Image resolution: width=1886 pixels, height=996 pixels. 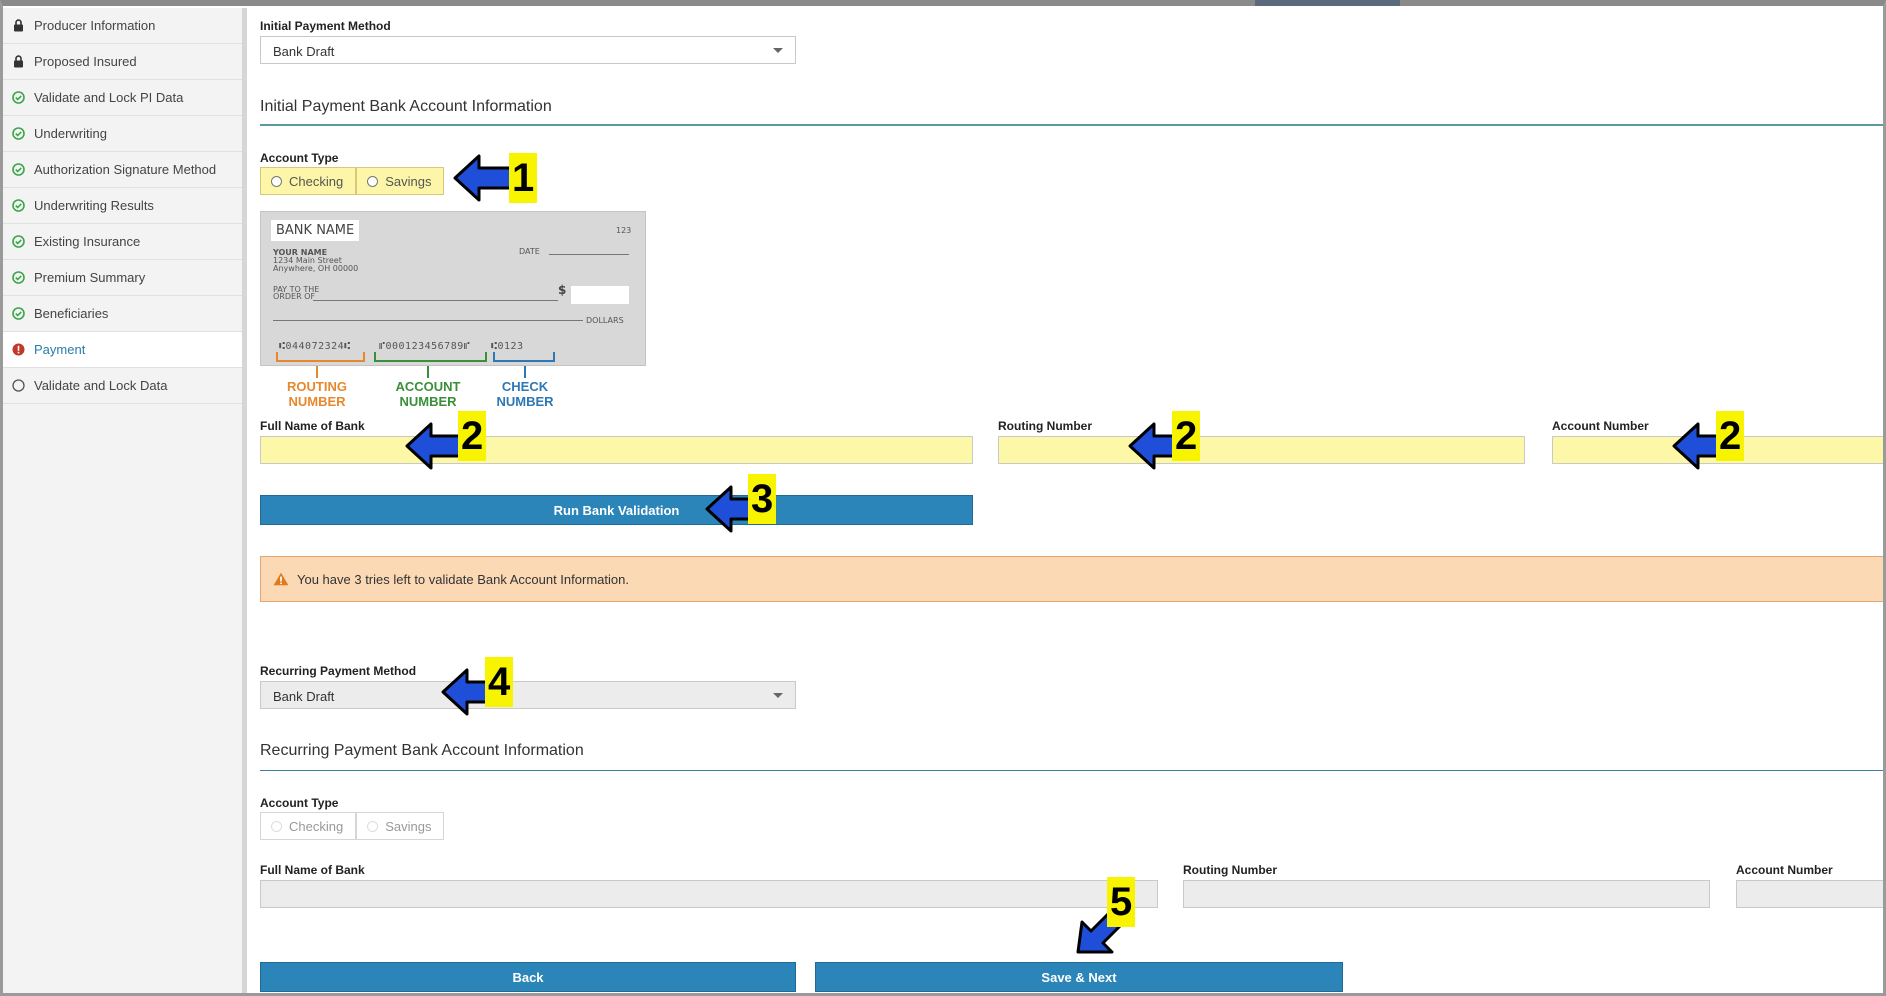 I want to click on initial-payment-method-select: Bank Draft, so click(x=528, y=50).